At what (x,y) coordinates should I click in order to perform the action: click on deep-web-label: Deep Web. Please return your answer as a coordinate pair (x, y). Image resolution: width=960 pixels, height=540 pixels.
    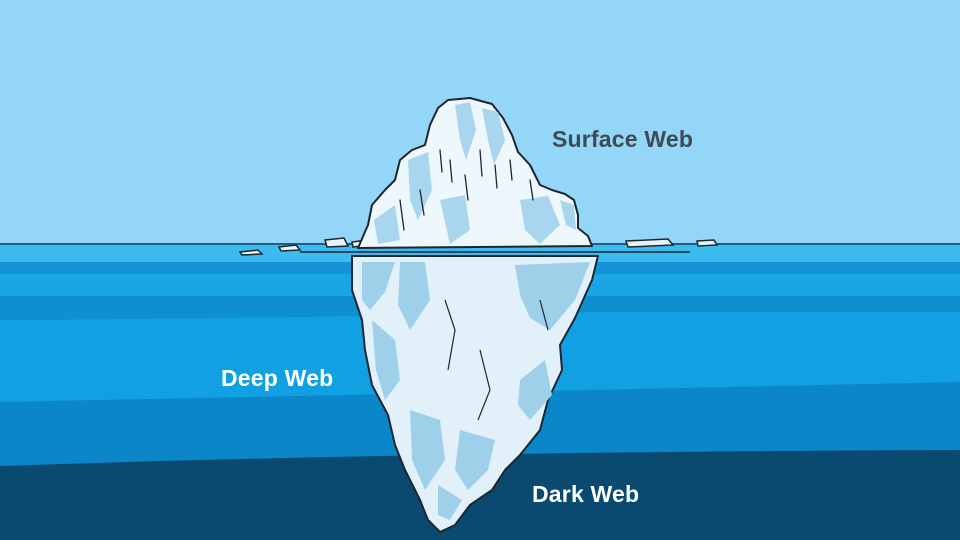
    Looking at the image, I should click on (277, 378).